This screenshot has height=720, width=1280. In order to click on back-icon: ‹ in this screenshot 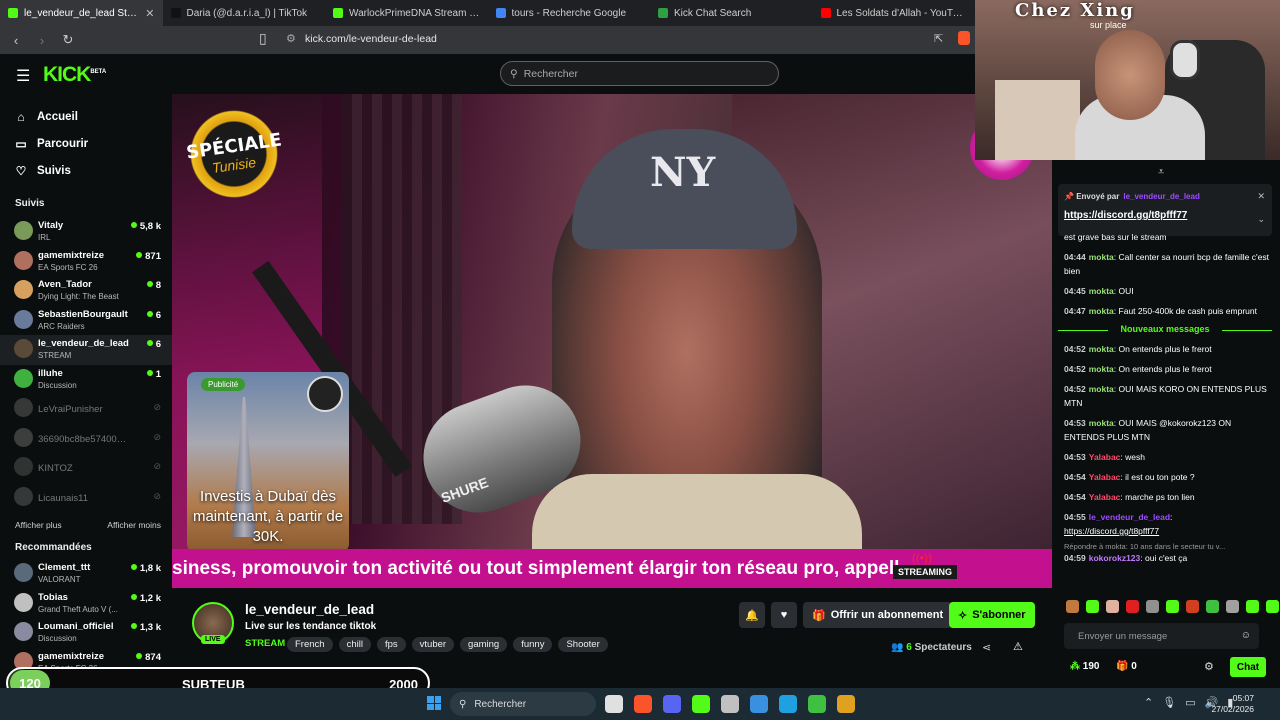, I will do `click(16, 40)`.